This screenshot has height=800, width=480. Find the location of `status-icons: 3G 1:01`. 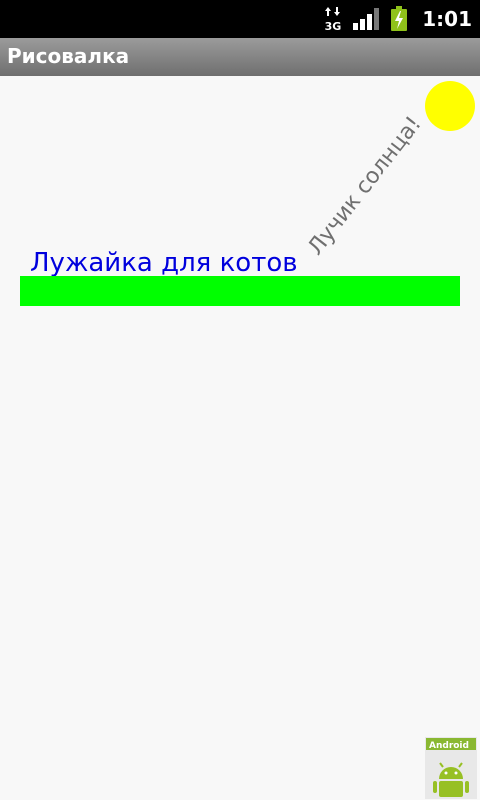

status-icons: 3G 1:01 is located at coordinates (393, 19).